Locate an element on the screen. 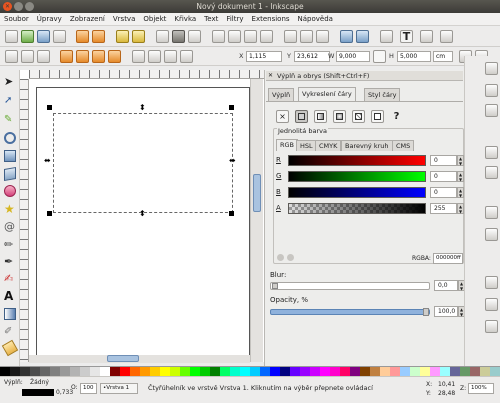 This screenshot has height=403, width=500. snap-bbox-edges-icon is located at coordinates (491, 110).